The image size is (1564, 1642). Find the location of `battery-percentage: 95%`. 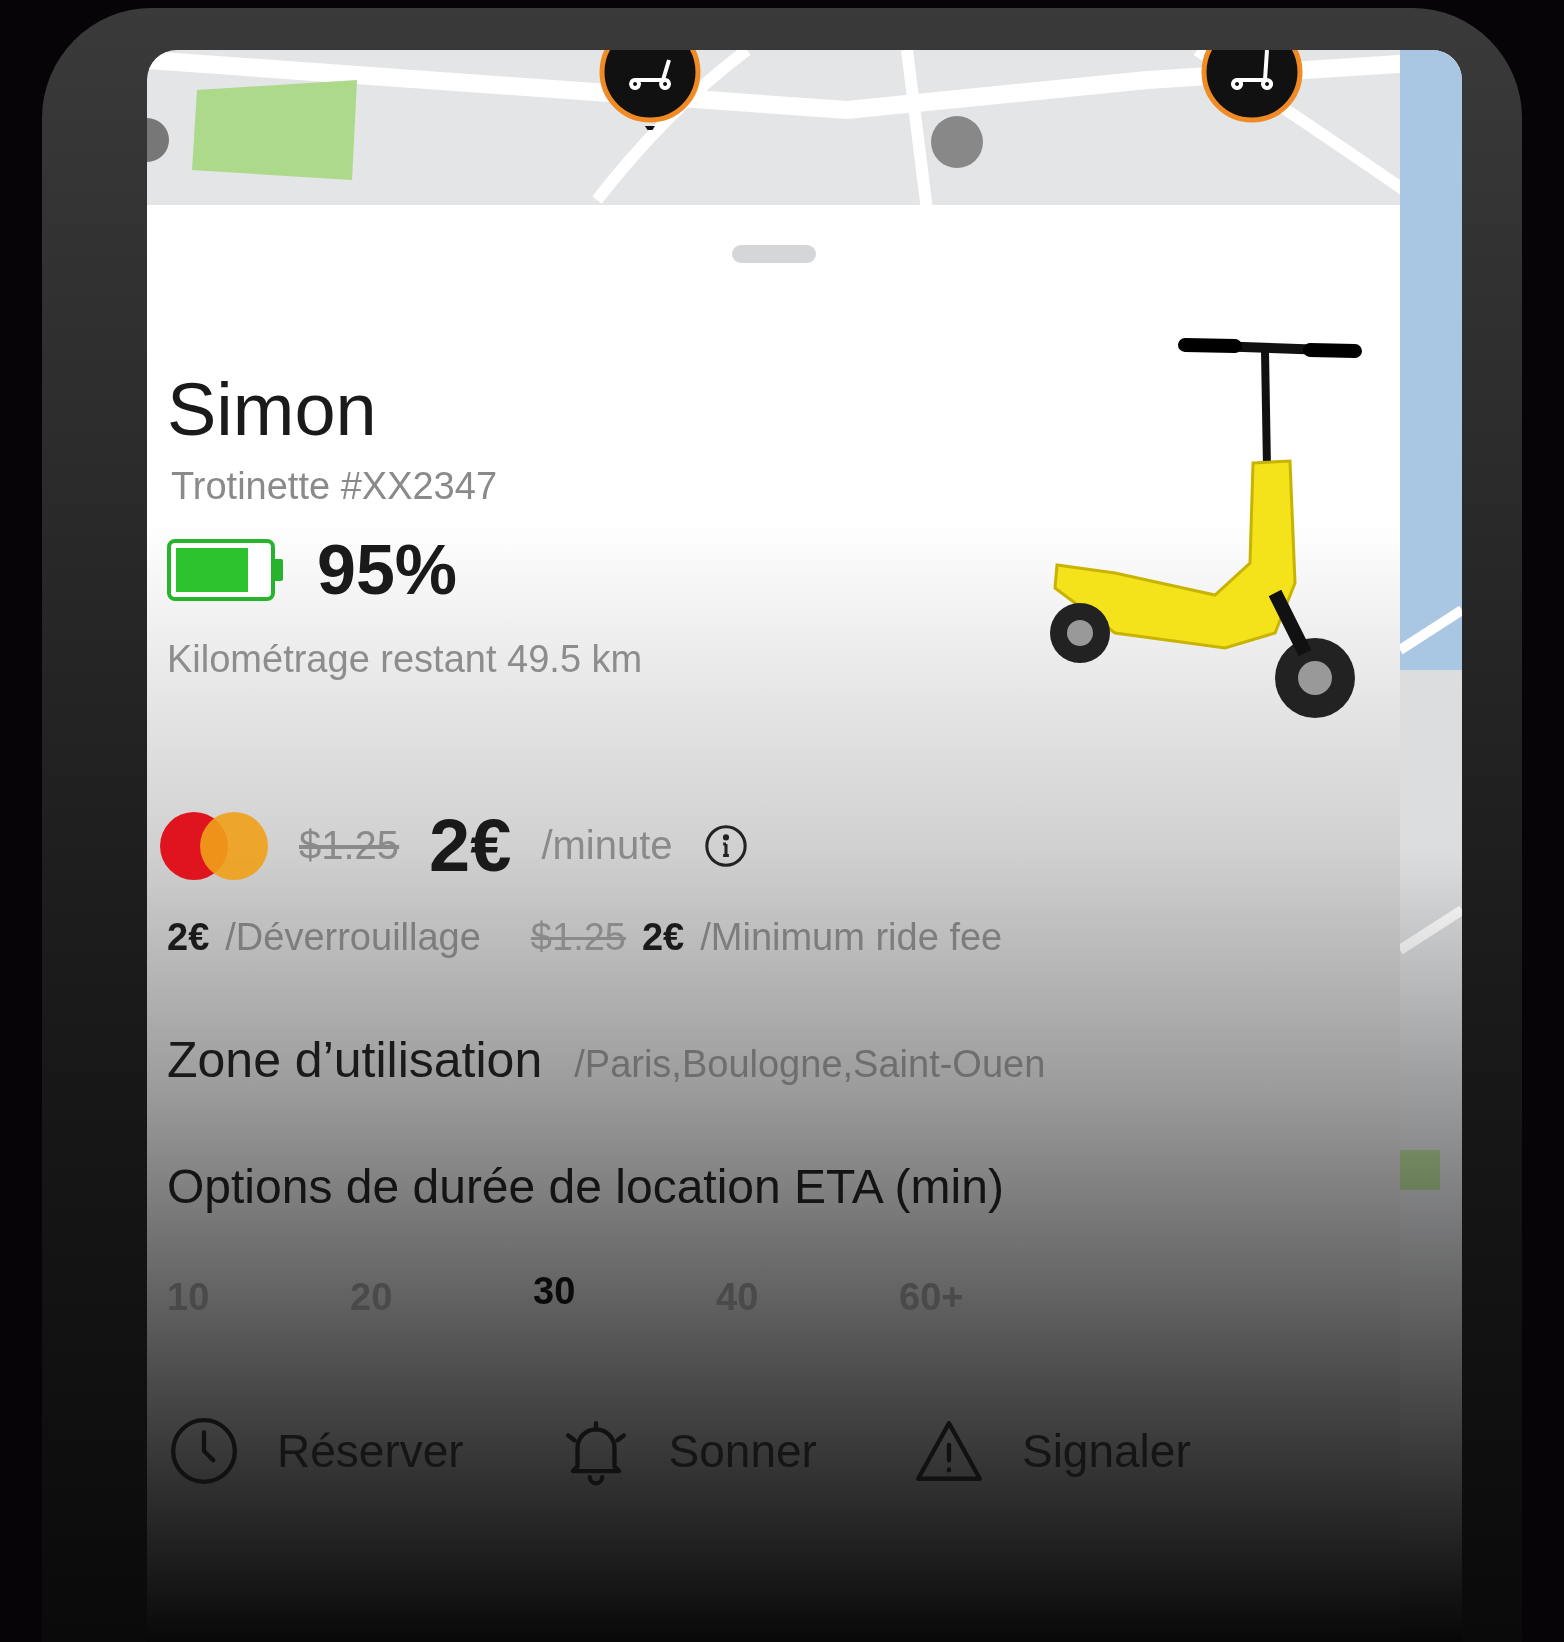

battery-percentage: 95% is located at coordinates (387, 570).